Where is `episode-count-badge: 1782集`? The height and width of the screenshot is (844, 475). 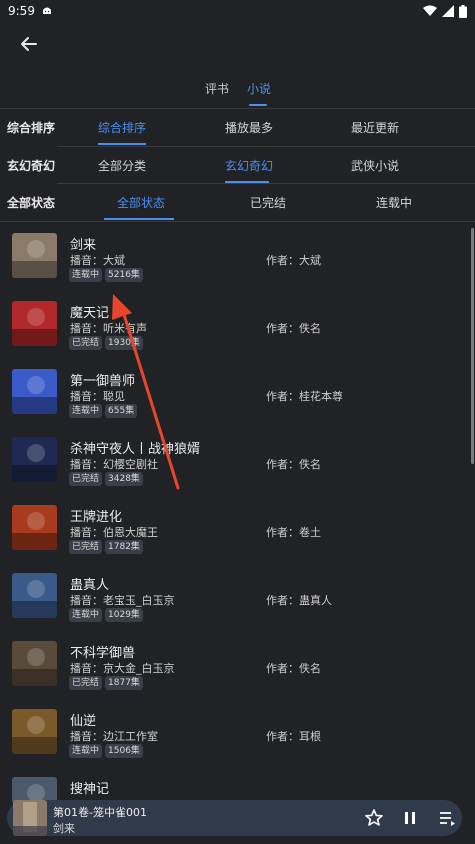
episode-count-badge: 1782集 is located at coordinates (124, 547).